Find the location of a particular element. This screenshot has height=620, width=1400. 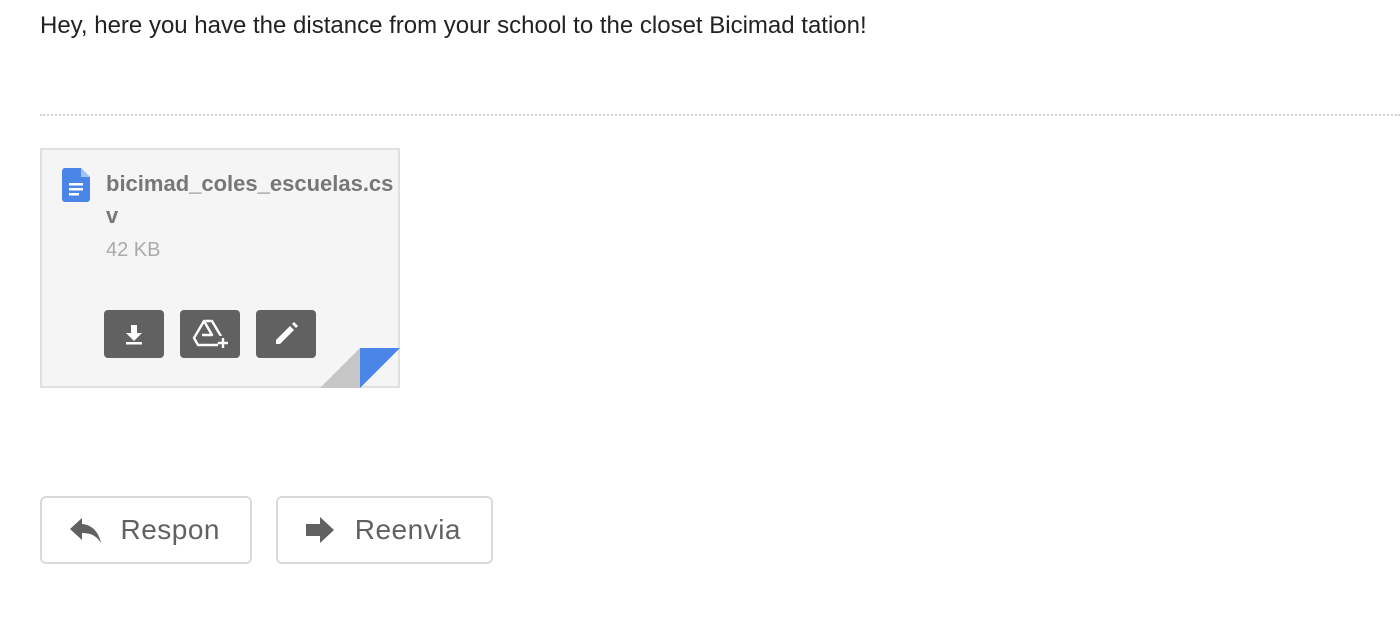

download-icon is located at coordinates (134, 334).